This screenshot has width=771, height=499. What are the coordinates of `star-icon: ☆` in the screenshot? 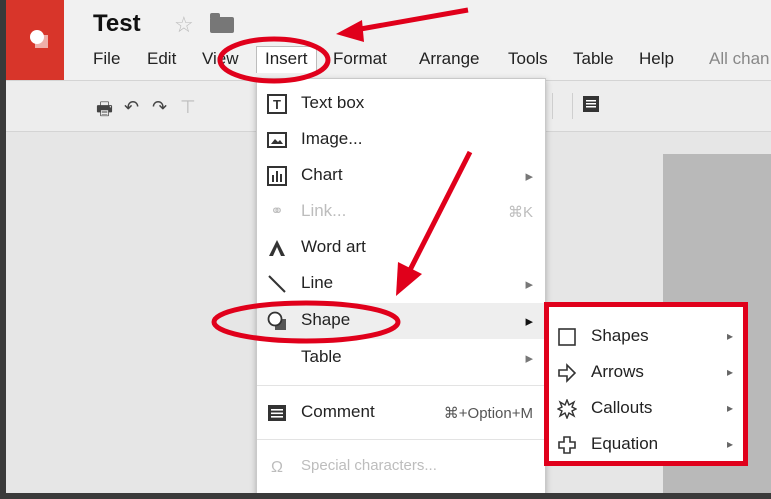 It's located at (184, 25).